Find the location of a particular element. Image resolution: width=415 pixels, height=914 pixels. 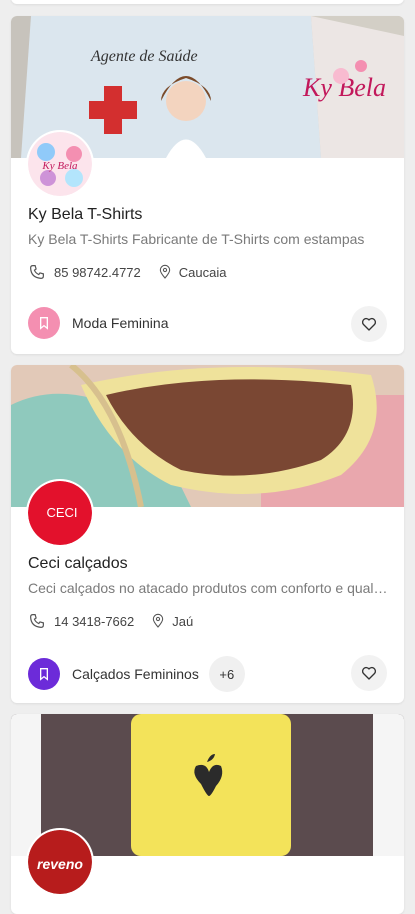

cover-text: Agente de Saúde is located at coordinates (144, 56).